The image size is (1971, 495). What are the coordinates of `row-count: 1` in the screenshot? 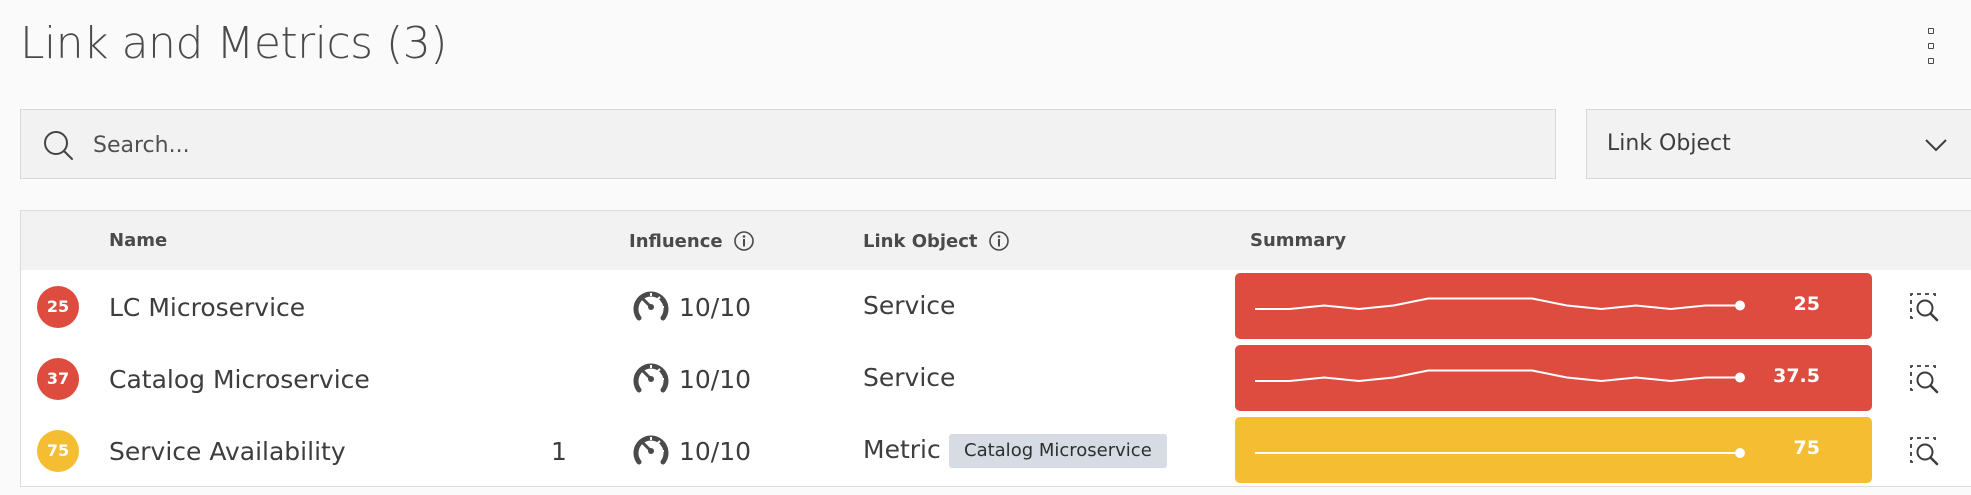 It's located at (559, 451).